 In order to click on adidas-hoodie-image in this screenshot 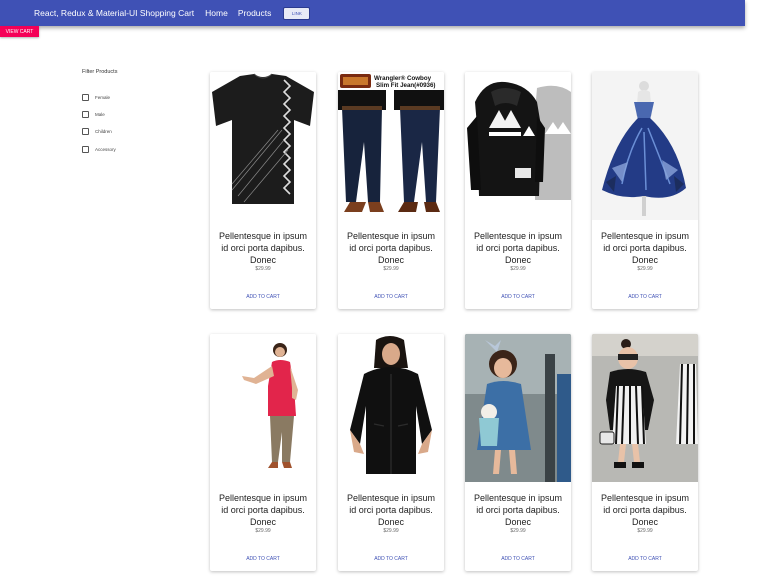, I will do `click(519, 140)`.